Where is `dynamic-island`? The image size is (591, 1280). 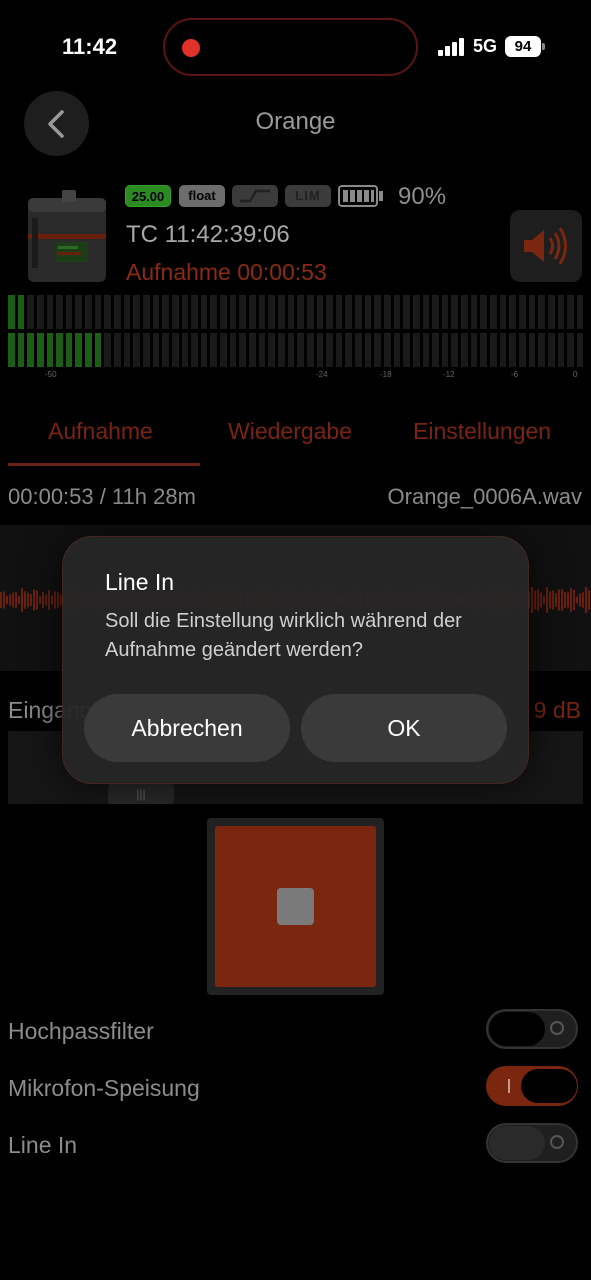 dynamic-island is located at coordinates (290, 47).